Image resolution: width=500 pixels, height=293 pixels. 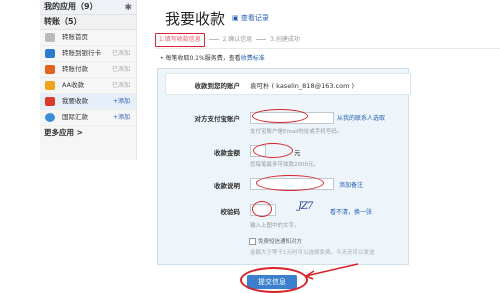 I want to click on amount-label: 收款金额, so click(x=227, y=153).